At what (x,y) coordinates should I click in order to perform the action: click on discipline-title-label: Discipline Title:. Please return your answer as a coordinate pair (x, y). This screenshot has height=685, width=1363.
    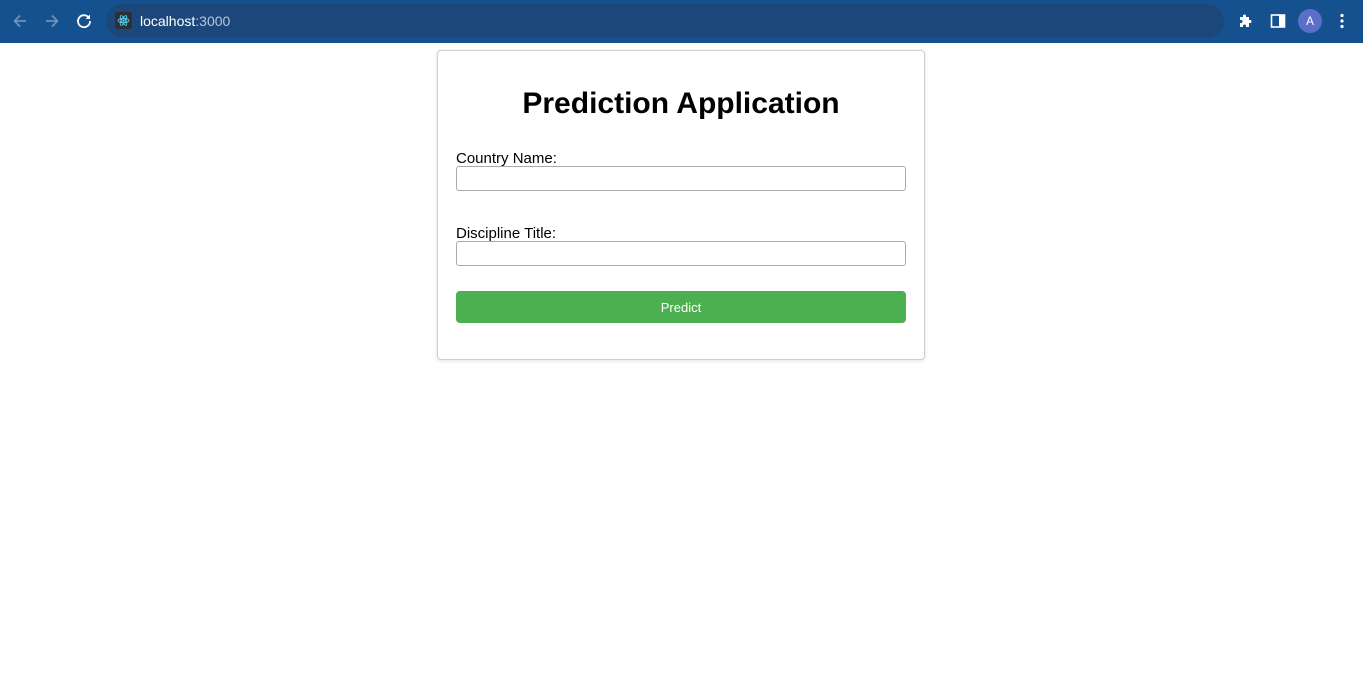
    Looking at the image, I should click on (506, 233).